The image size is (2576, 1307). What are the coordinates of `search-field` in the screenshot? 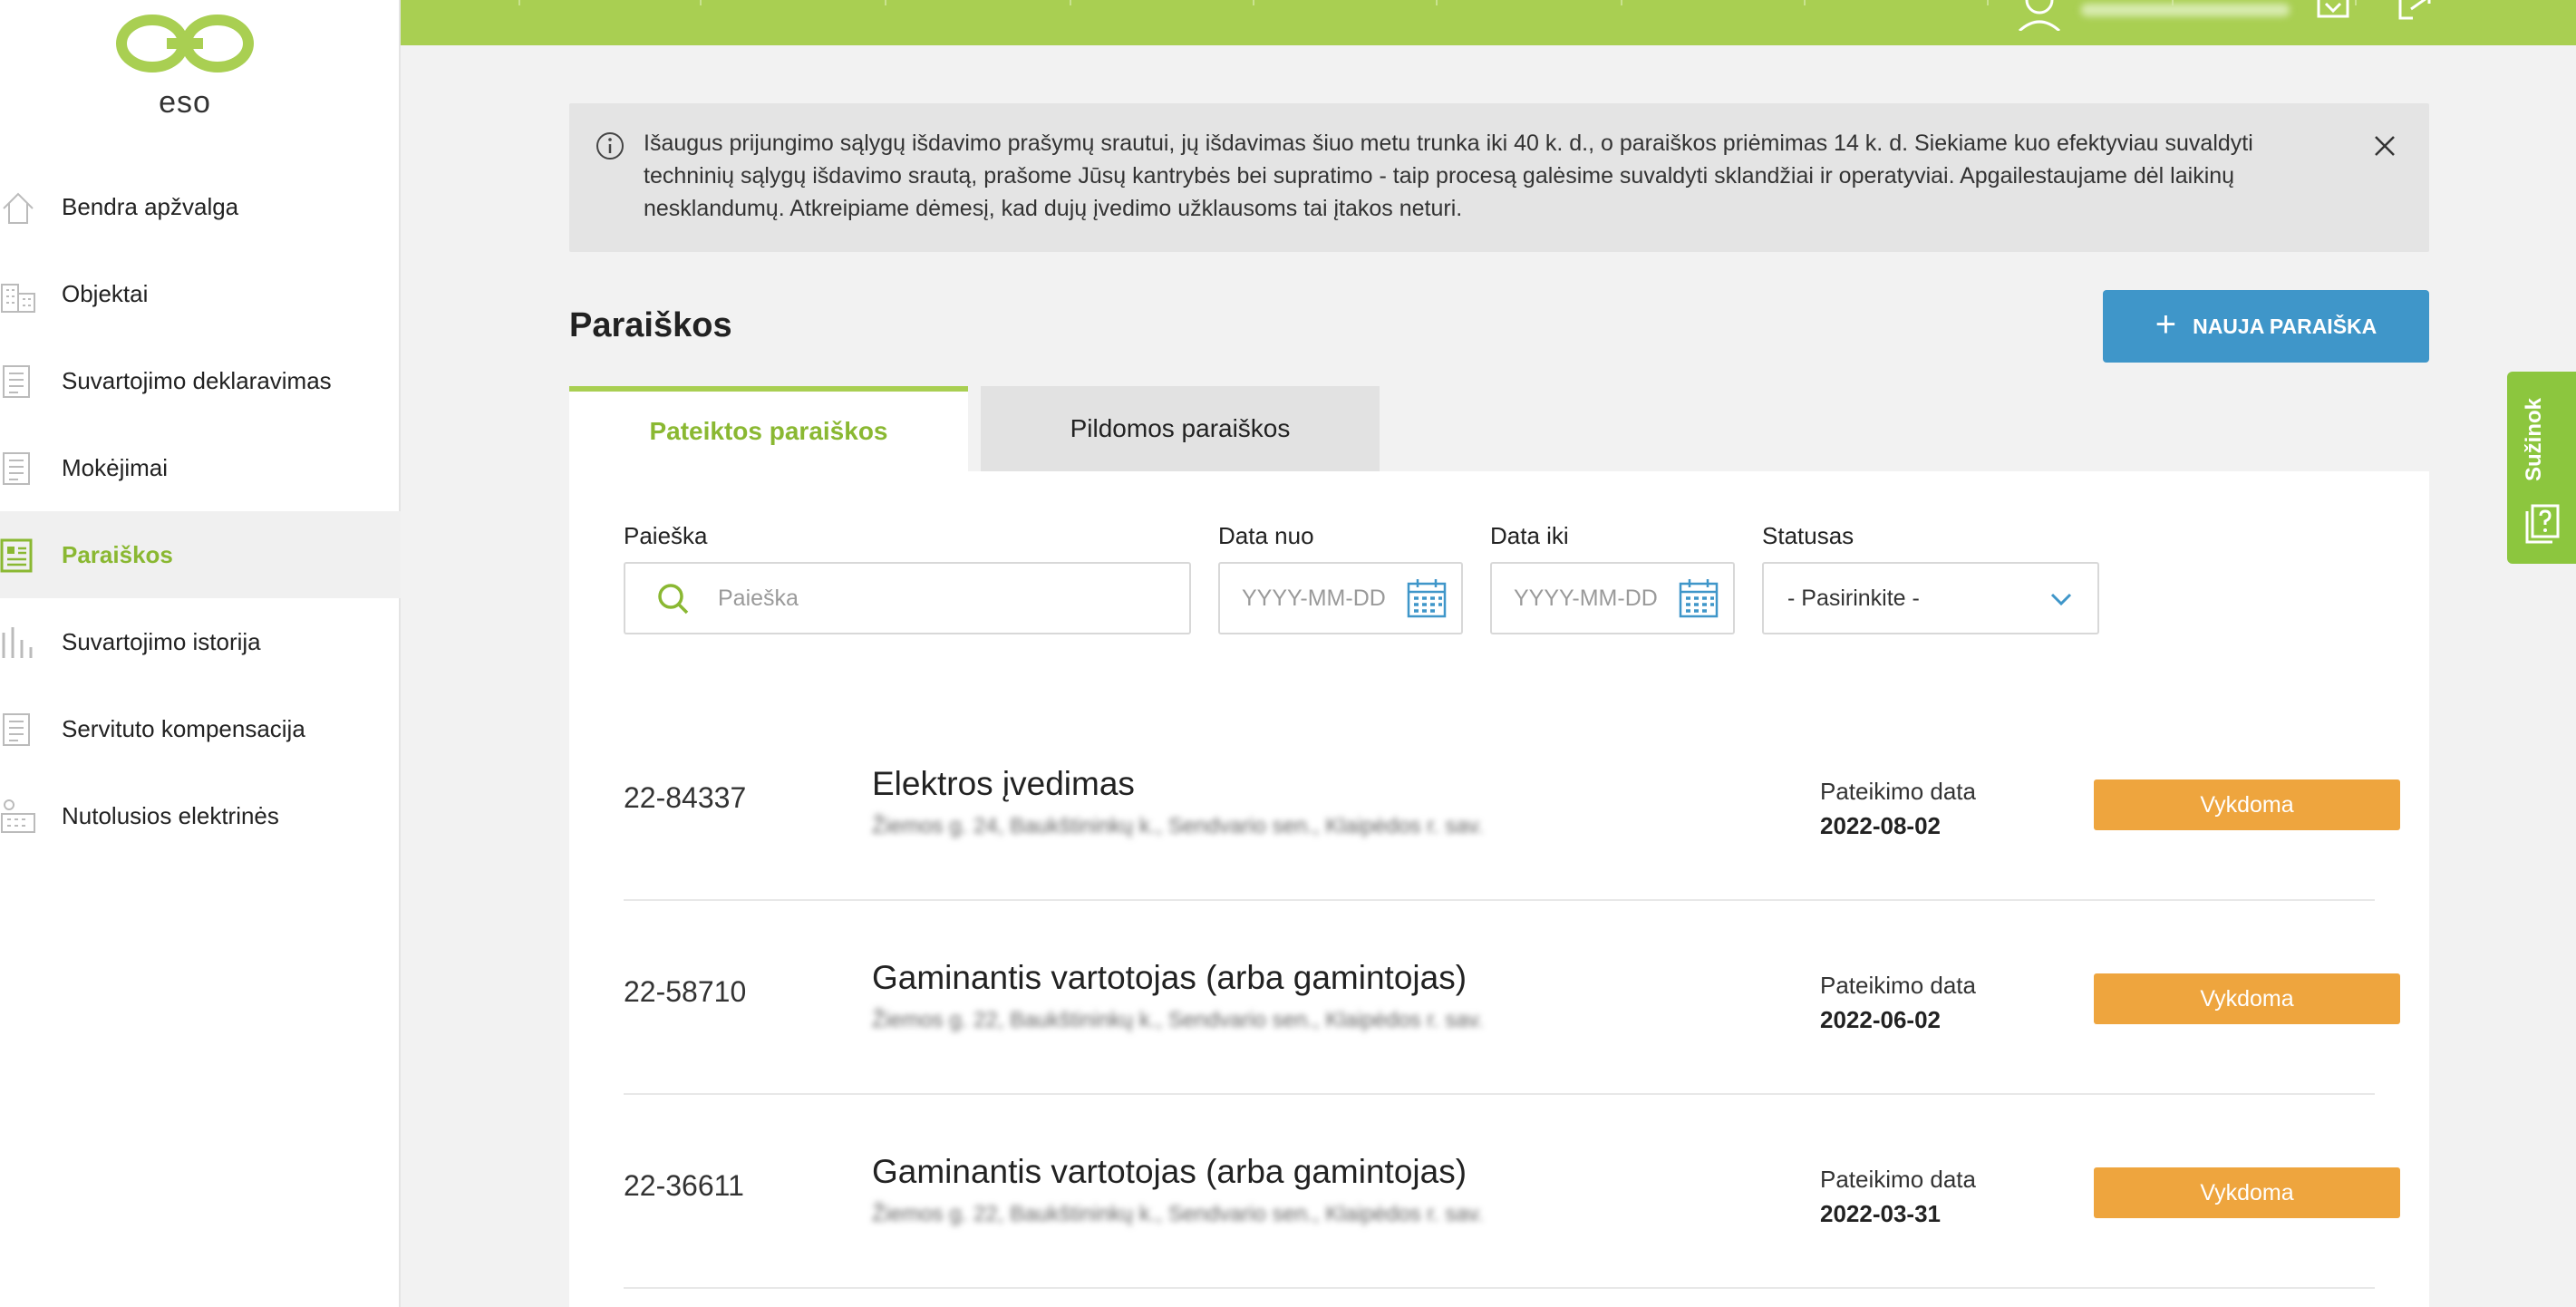 It's located at (907, 598).